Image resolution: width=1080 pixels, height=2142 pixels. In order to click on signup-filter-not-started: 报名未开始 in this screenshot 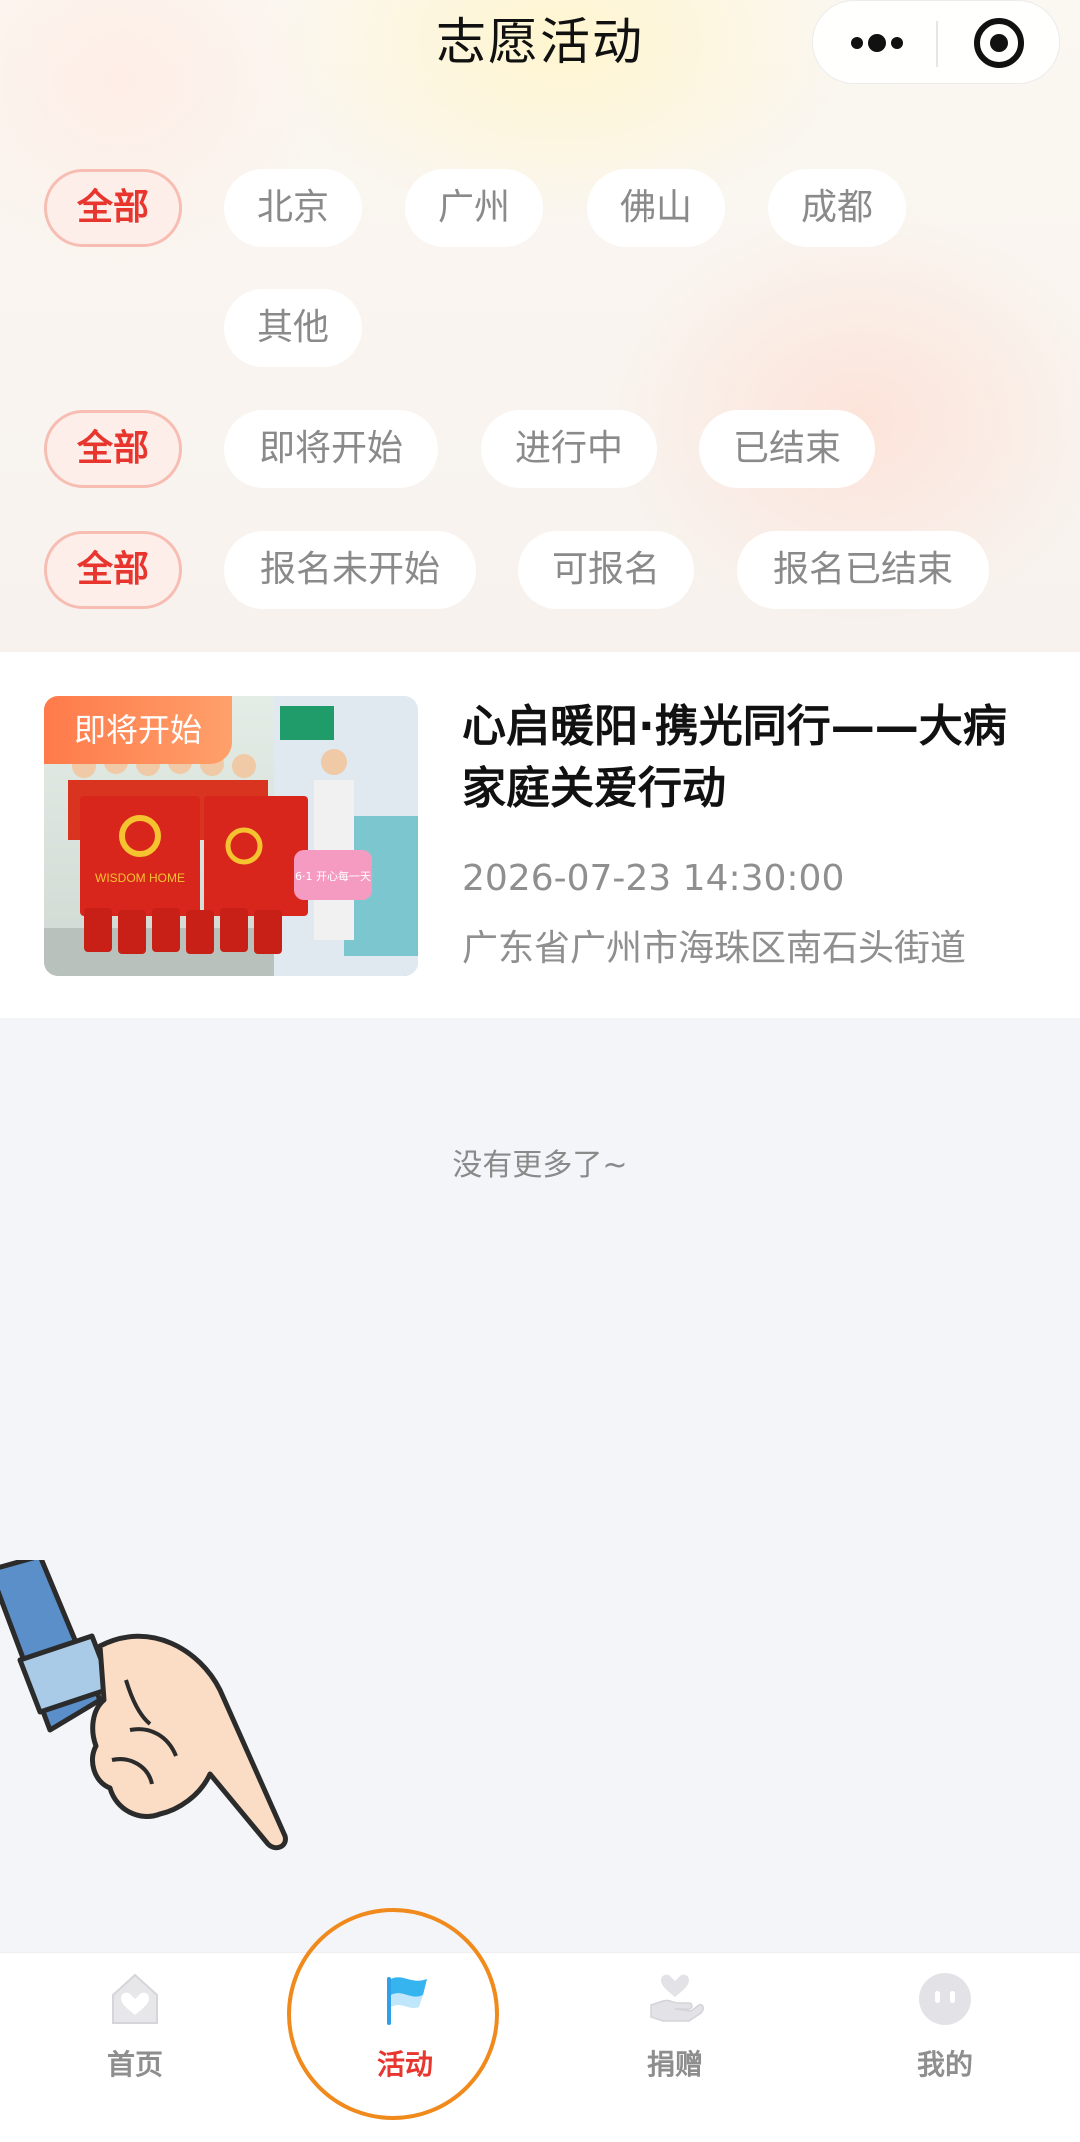, I will do `click(350, 570)`.